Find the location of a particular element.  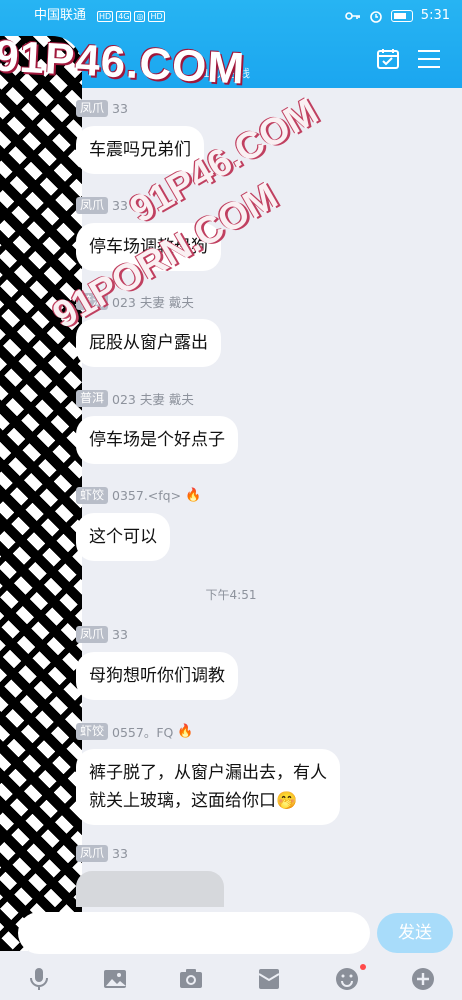

image-message-preview is located at coordinates (150, 889).